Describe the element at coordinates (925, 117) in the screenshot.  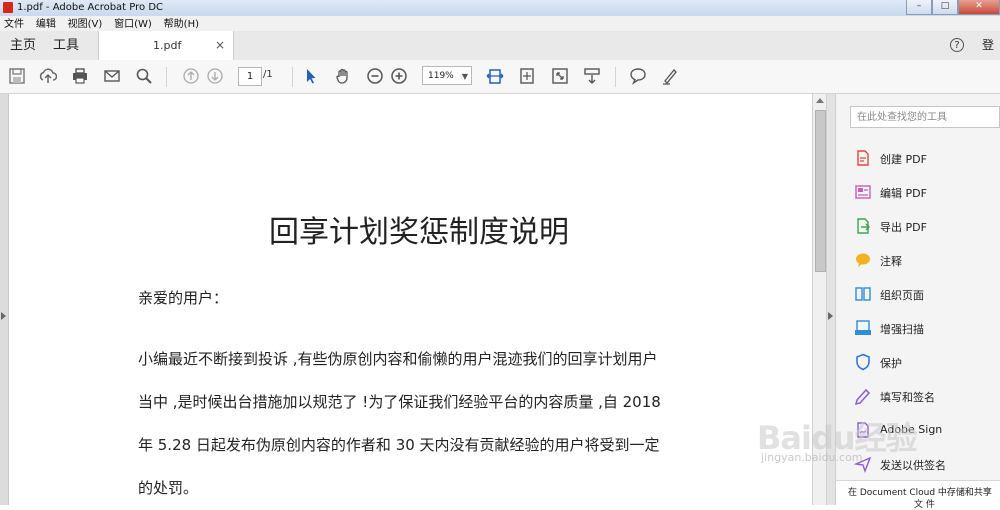
I see `tool-search-input: 在此处查找您的工具` at that location.